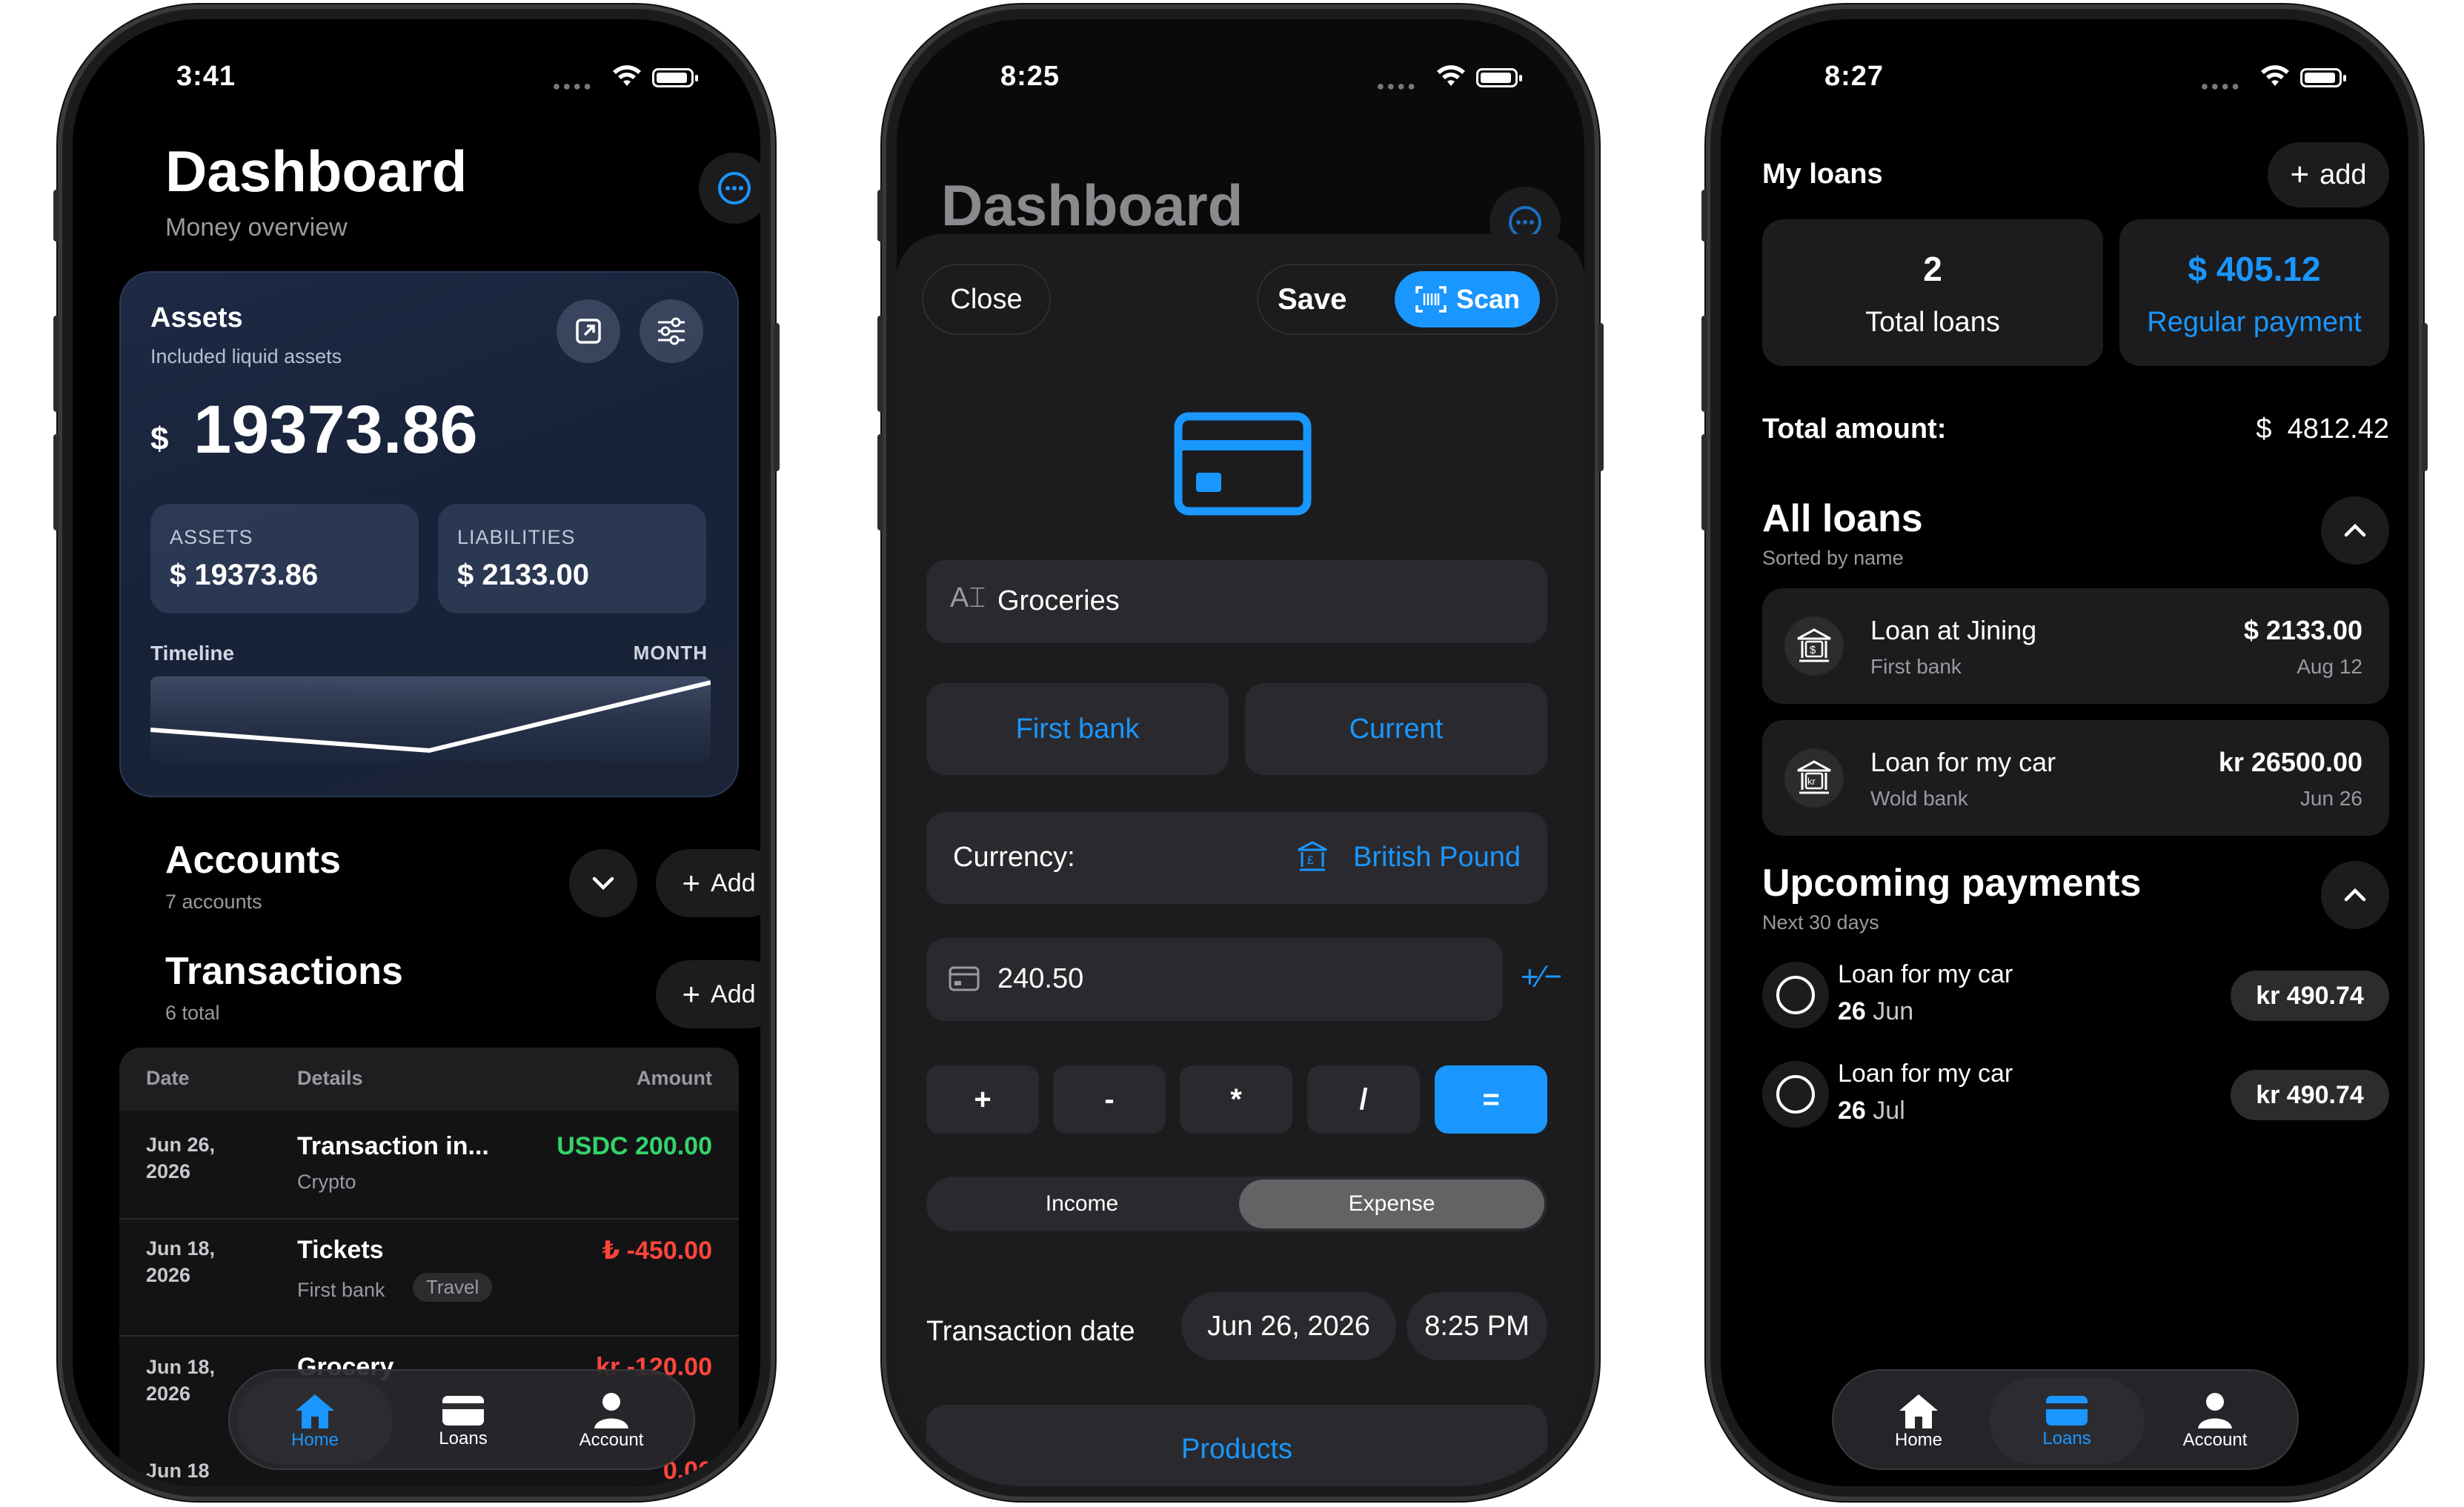 This screenshot has height=1507, width=2464. What do you see at coordinates (2075, 995) in the screenshot?
I see `upcoming-payment-item: Loan for my car 26 Jun kr 490.74` at bounding box center [2075, 995].